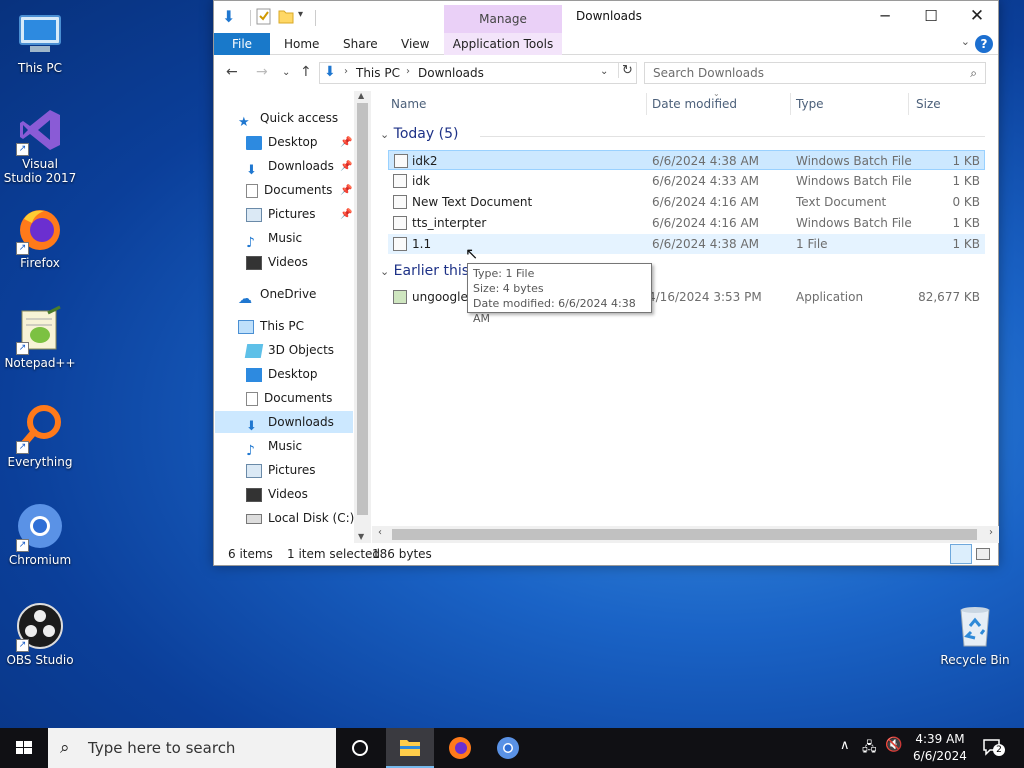 This screenshot has width=1024, height=768. What do you see at coordinates (410, 748) in the screenshot?
I see `file-explorer-taskbar-button` at bounding box center [410, 748].